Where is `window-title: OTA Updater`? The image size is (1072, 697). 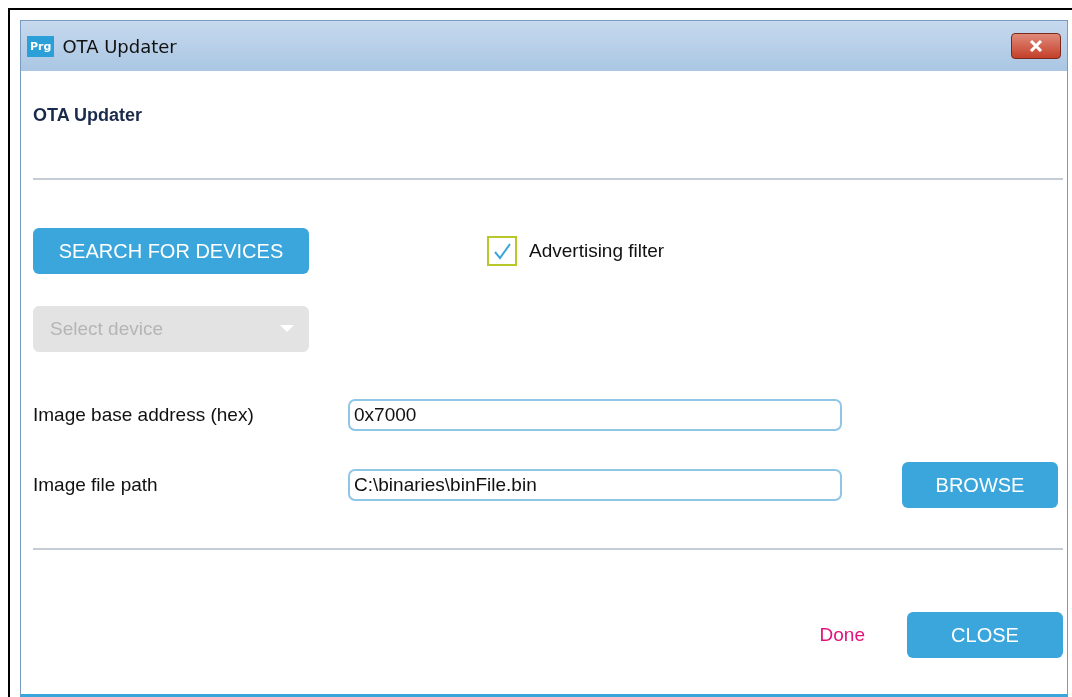 window-title: OTA Updater is located at coordinates (120, 46).